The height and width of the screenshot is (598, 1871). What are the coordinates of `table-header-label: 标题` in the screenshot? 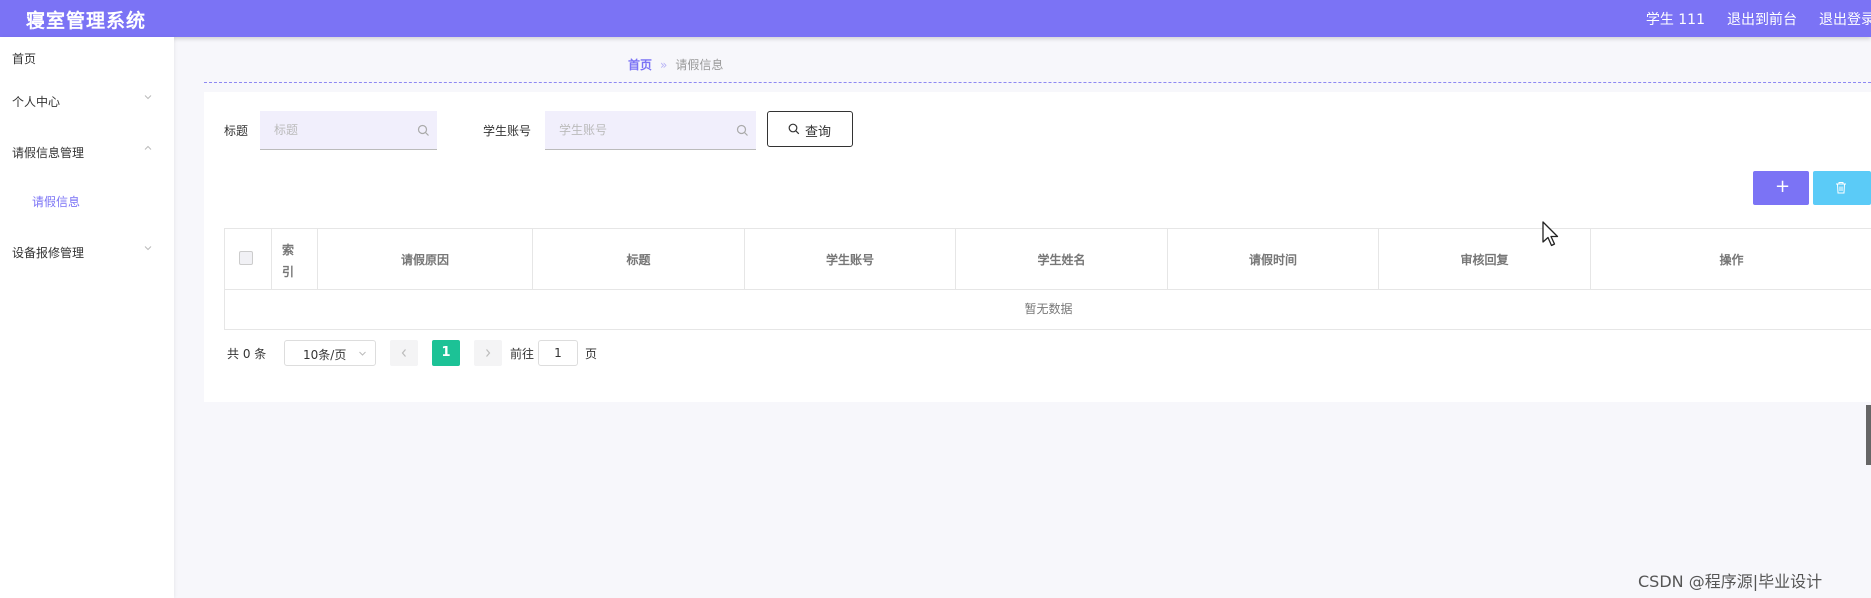 It's located at (638, 260).